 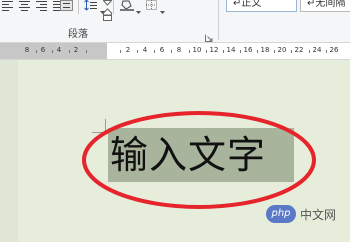 What do you see at coordinates (318, 214) in the screenshot?
I see `watermark-site-name: 中文网` at bounding box center [318, 214].